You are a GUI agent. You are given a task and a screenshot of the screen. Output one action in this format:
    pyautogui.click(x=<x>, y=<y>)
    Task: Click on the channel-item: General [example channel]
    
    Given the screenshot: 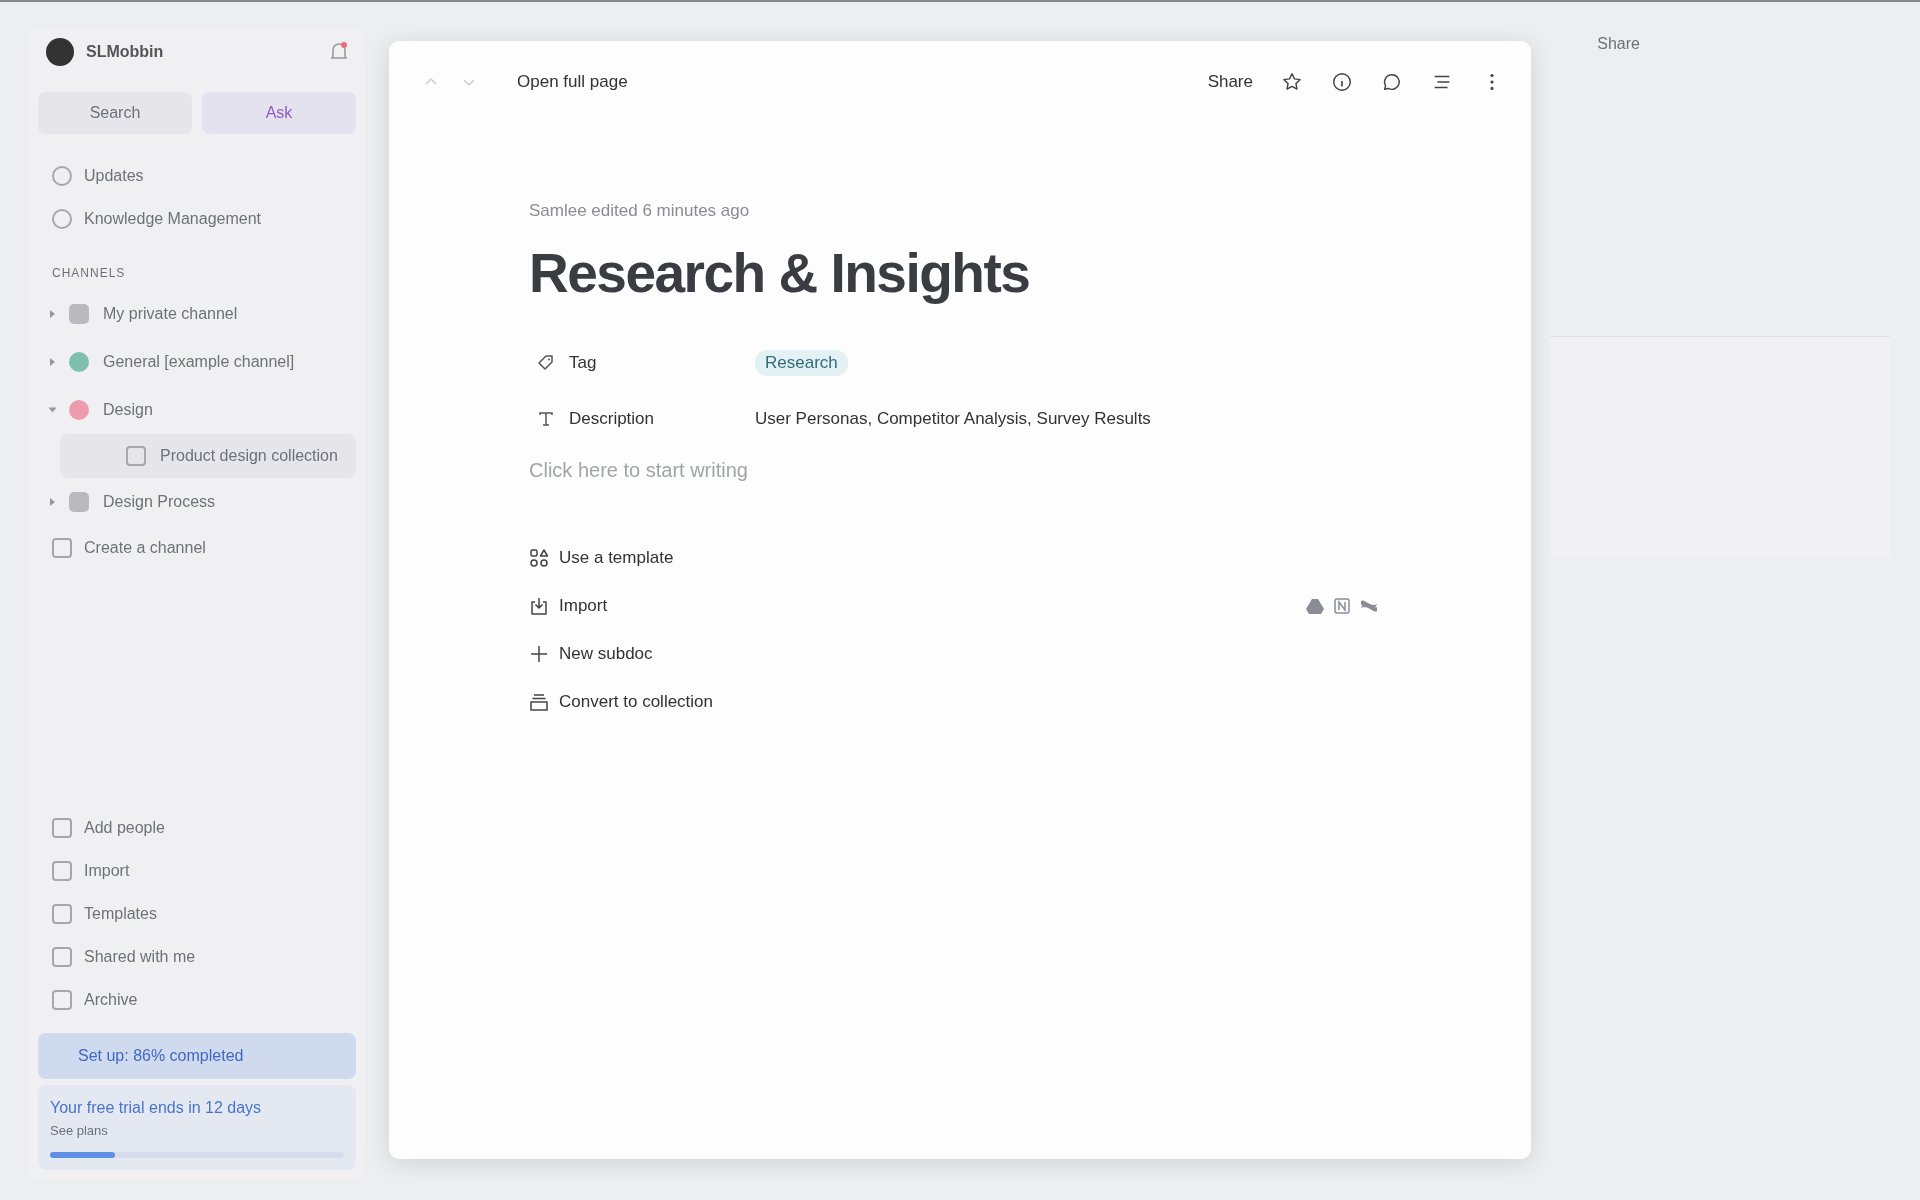 What is the action you would take?
    pyautogui.click(x=197, y=362)
    